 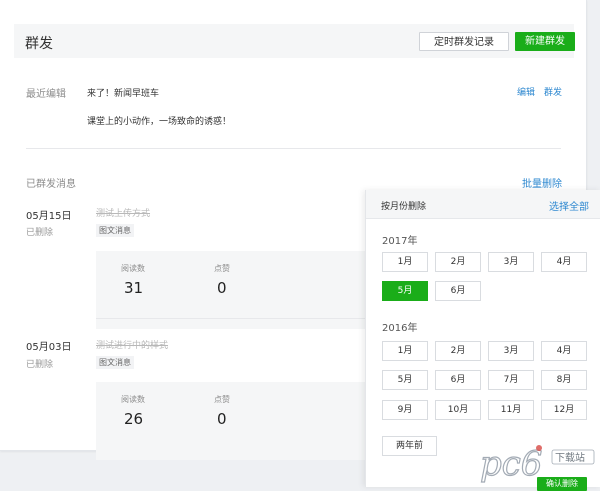 I want to click on month-2017-04: 4月, so click(x=564, y=262).